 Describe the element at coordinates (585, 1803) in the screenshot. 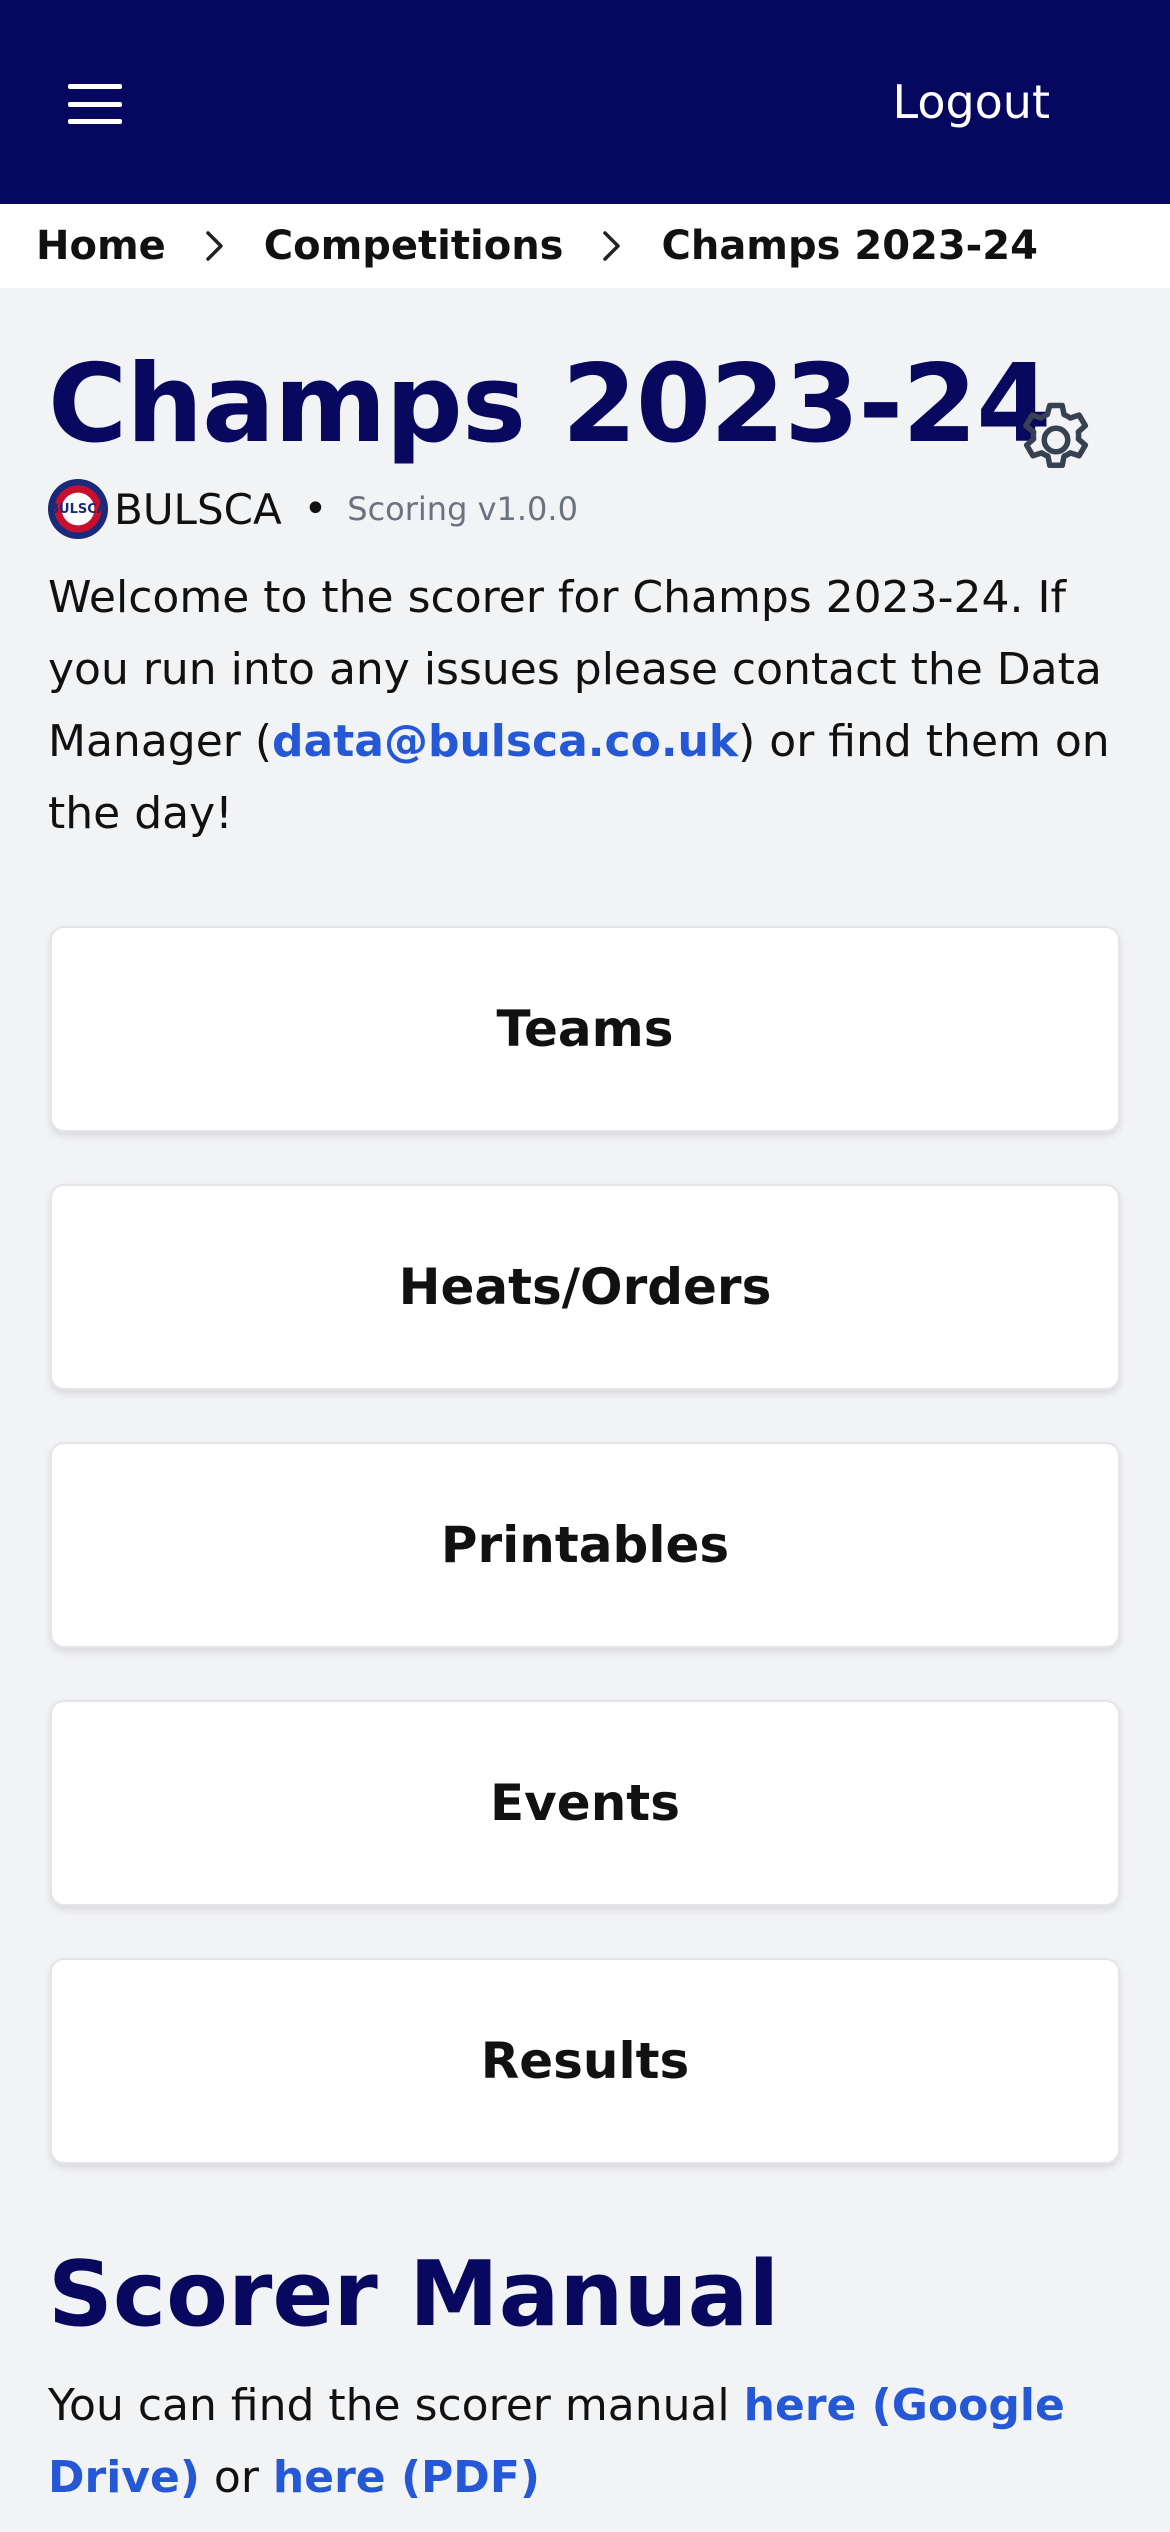

I see `events-card-button: Events` at that location.